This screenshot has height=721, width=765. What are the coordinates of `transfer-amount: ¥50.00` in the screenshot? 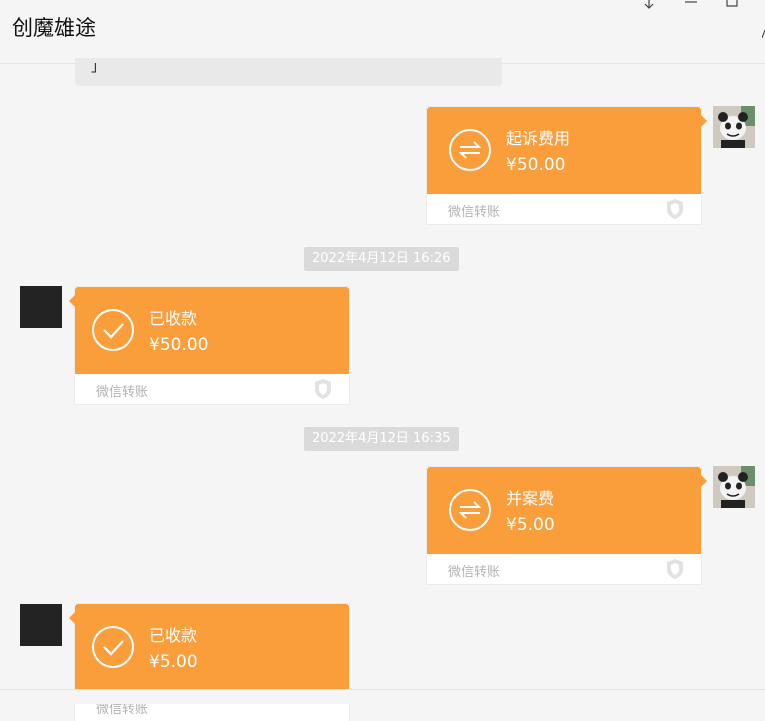 It's located at (536, 165).